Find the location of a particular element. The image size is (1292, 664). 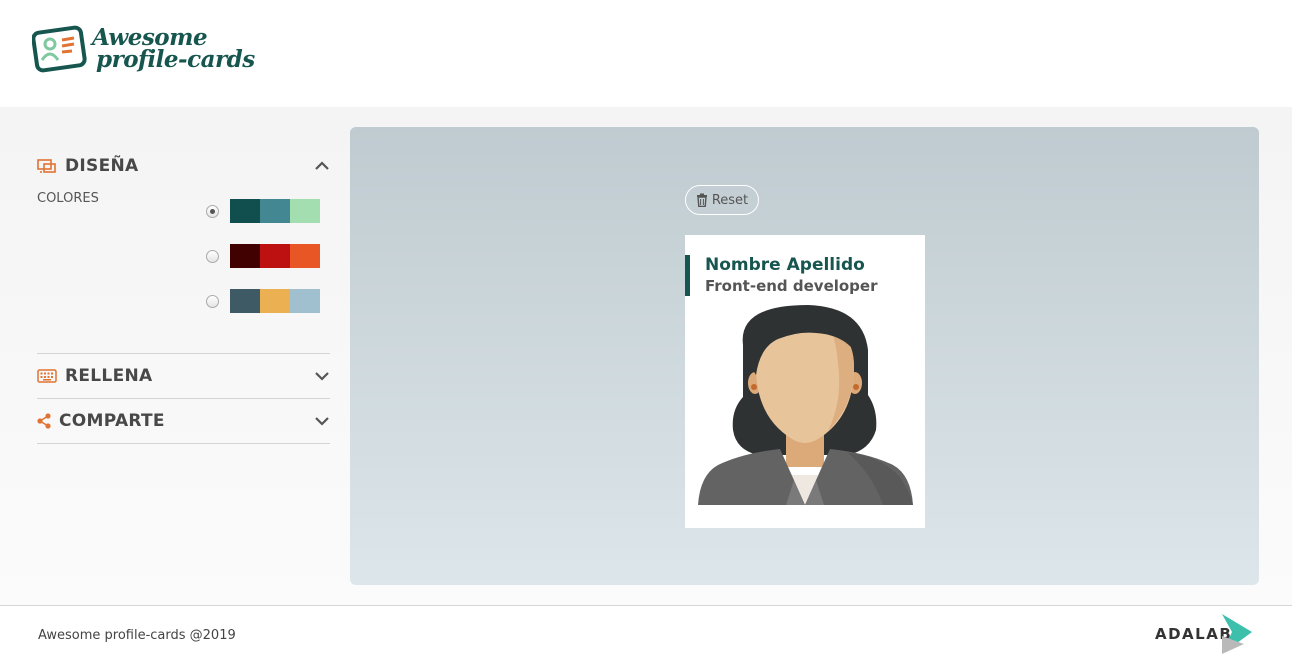

copyright-text: Awesome profile-cards @2019 is located at coordinates (137, 635).